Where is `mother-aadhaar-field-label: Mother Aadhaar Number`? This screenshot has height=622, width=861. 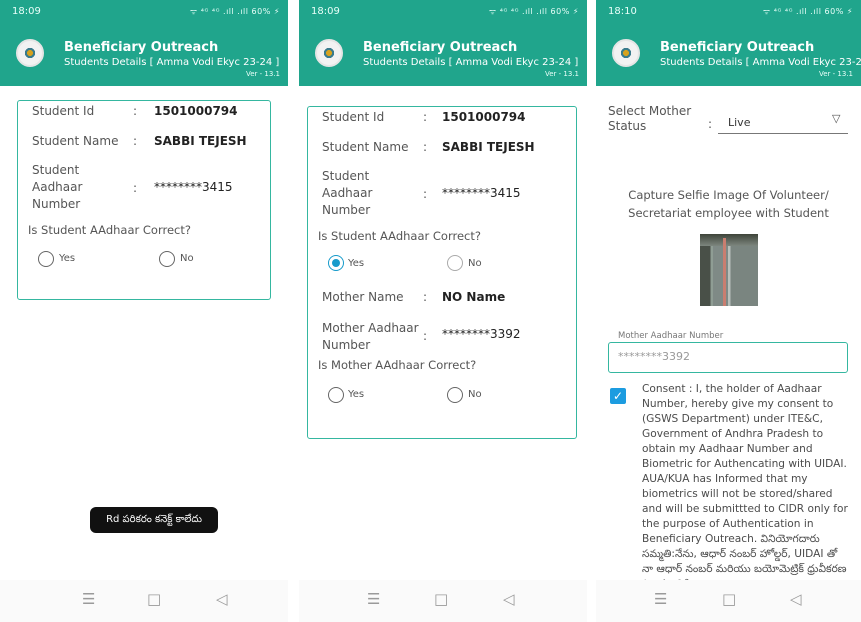
mother-aadhaar-field-label: Mother Aadhaar Number is located at coordinates (671, 336).